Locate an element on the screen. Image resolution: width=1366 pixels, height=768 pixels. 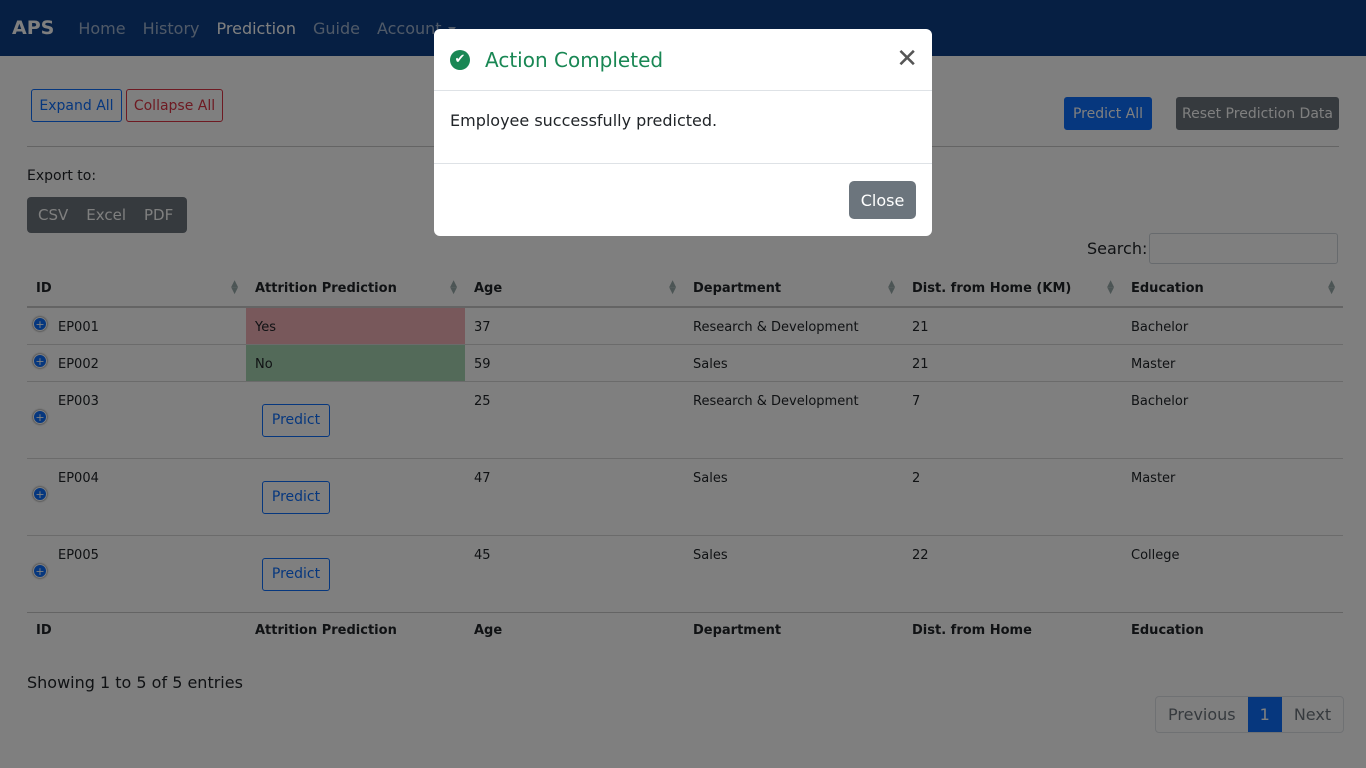
modal-body: Employee successfully predicted. is located at coordinates (683, 127).